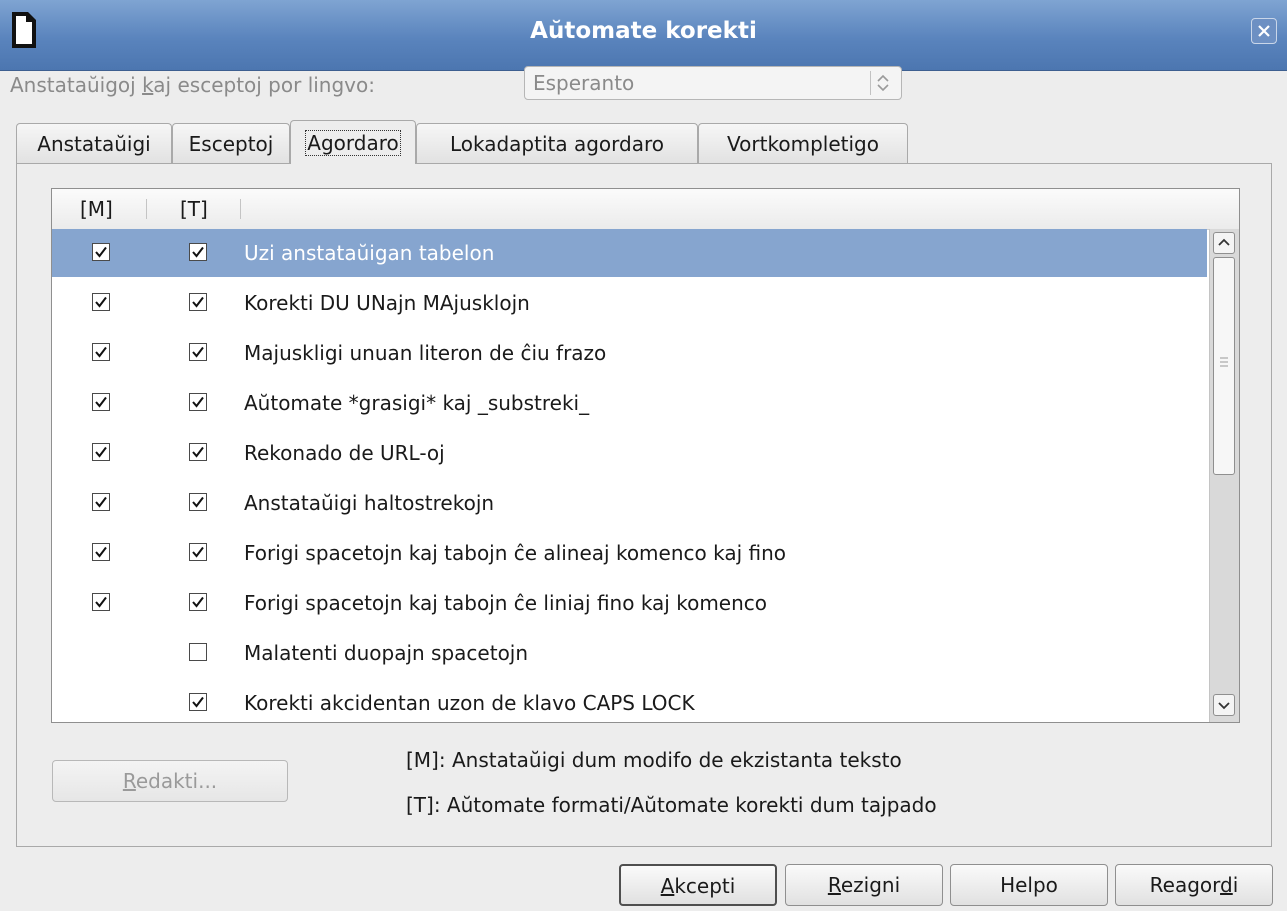  I want to click on list-item-label: Aŭtomate *grasigi* kaj _substreki_, so click(417, 403).